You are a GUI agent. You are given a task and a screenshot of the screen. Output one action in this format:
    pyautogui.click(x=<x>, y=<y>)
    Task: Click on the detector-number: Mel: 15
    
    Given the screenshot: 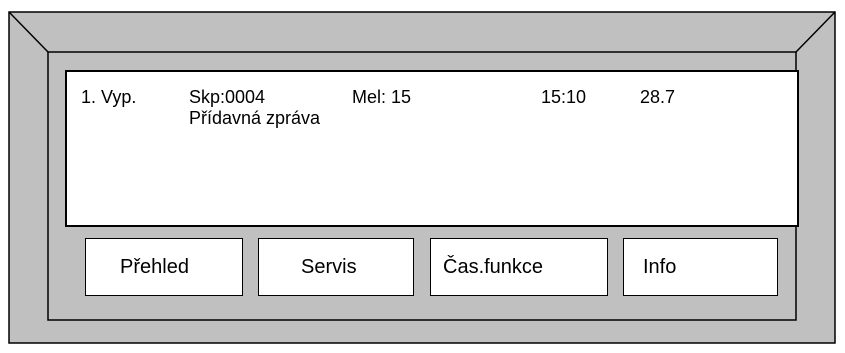 What is the action you would take?
    pyautogui.click(x=382, y=97)
    